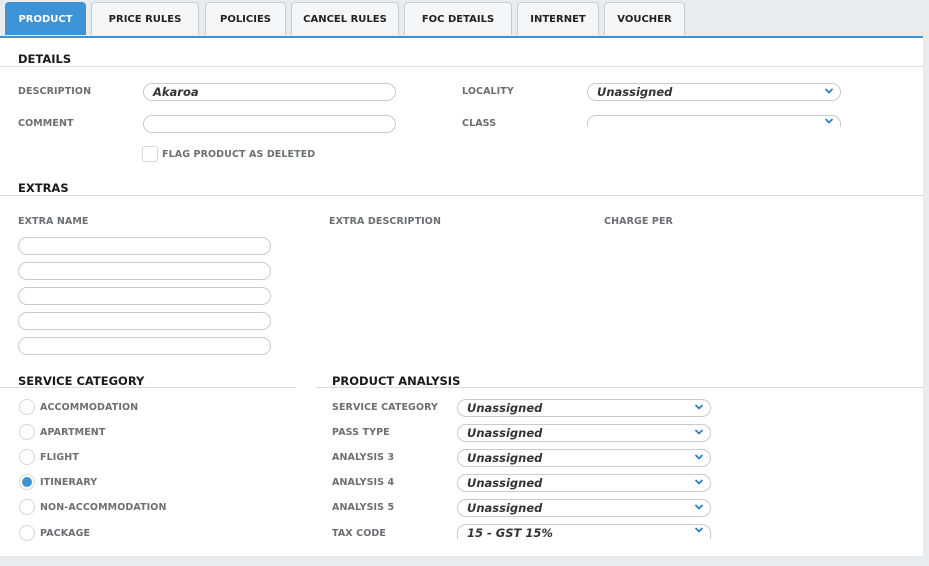 Image resolution: width=929 pixels, height=566 pixels. Describe the element at coordinates (635, 92) in the screenshot. I see `locality-value: Unassigned` at that location.